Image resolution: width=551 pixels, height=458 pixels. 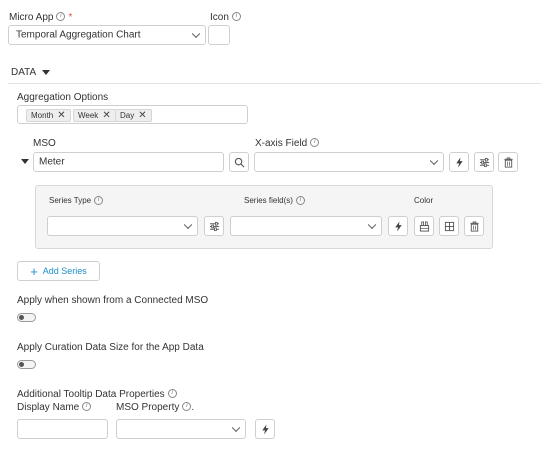 I want to click on delete-mso-button, so click(x=508, y=162).